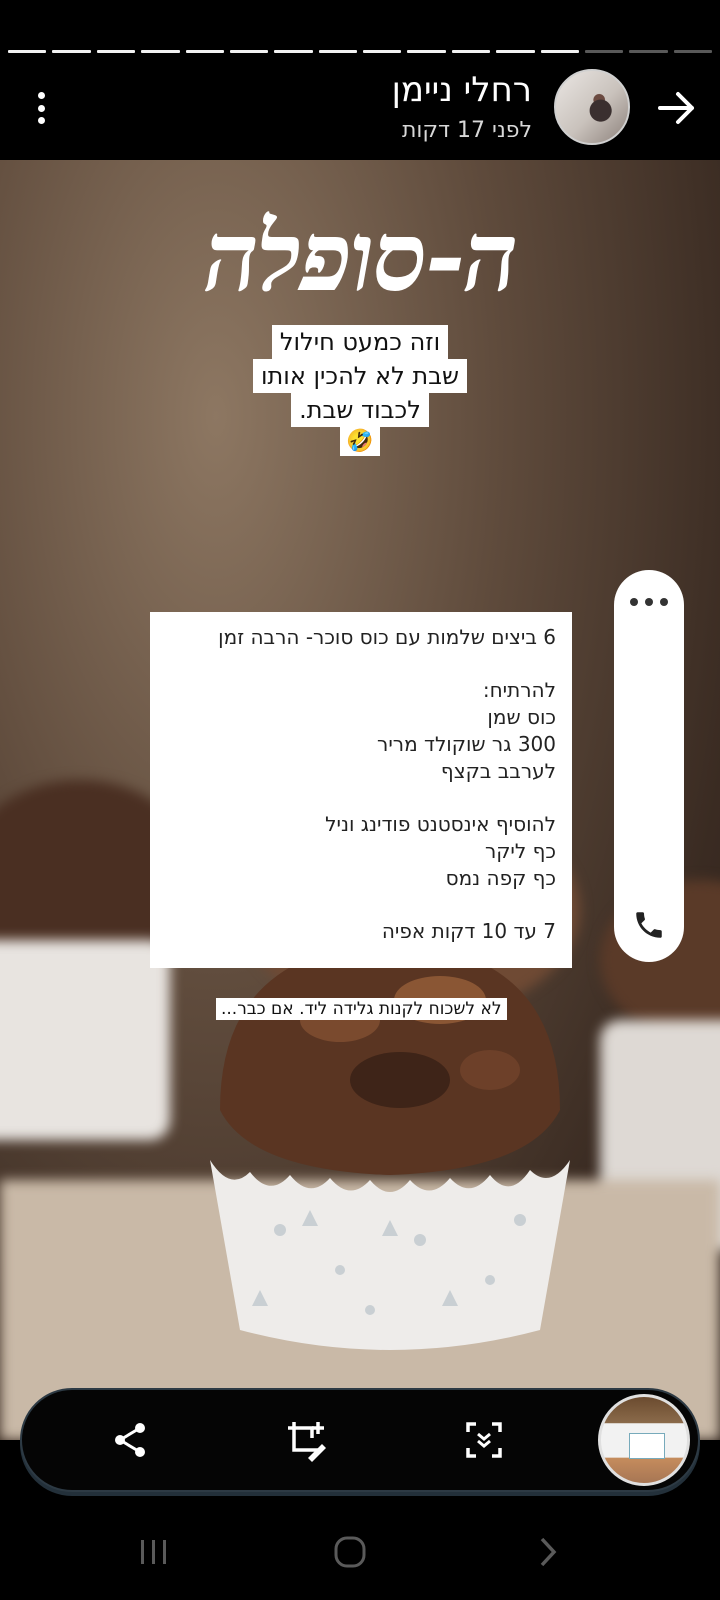 Image resolution: width=720 pixels, height=1600 pixels. I want to click on story-title: ה-סופלה, so click(361, 256).